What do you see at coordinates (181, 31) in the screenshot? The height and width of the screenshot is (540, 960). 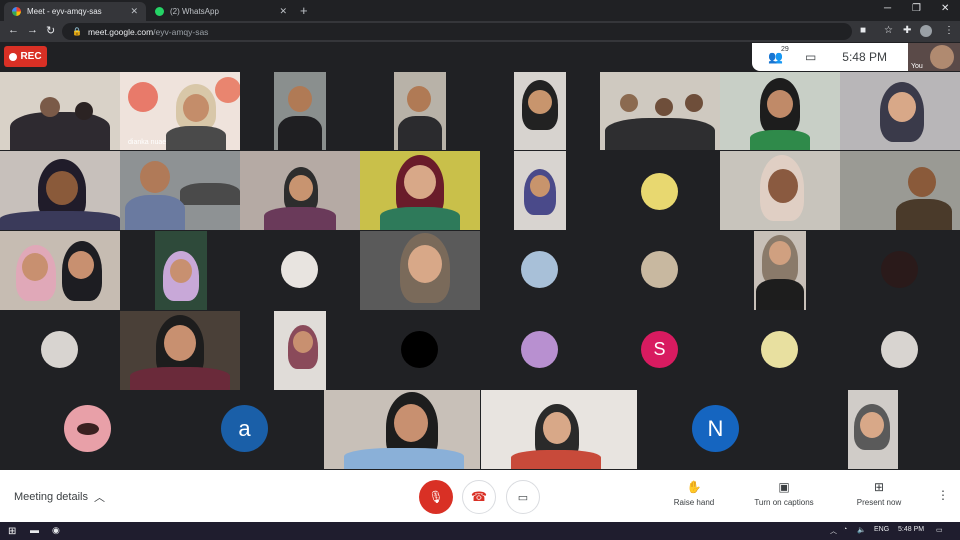 I see `url-path: /eyv-amqy-sas` at bounding box center [181, 31].